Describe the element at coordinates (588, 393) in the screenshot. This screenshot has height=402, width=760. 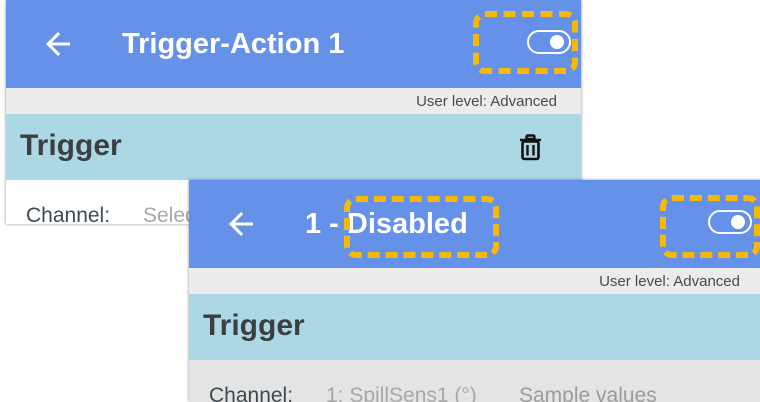
I see `sample-values-button: Sample values` at that location.